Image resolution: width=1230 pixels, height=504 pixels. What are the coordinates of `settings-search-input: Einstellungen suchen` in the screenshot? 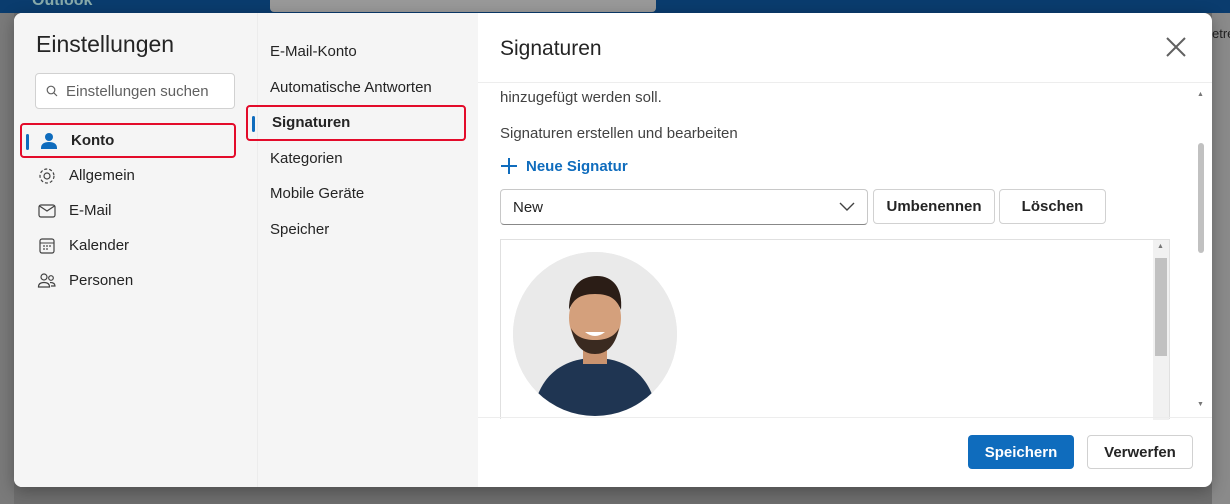 It's located at (135, 91).